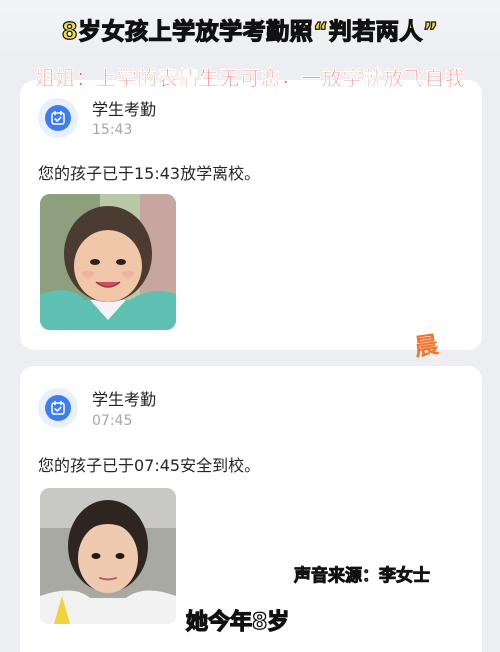 Image resolution: width=500 pixels, height=652 pixels. Describe the element at coordinates (149, 173) in the screenshot. I see `notification-message: 您的孩子已于15:43放学离校。` at that location.